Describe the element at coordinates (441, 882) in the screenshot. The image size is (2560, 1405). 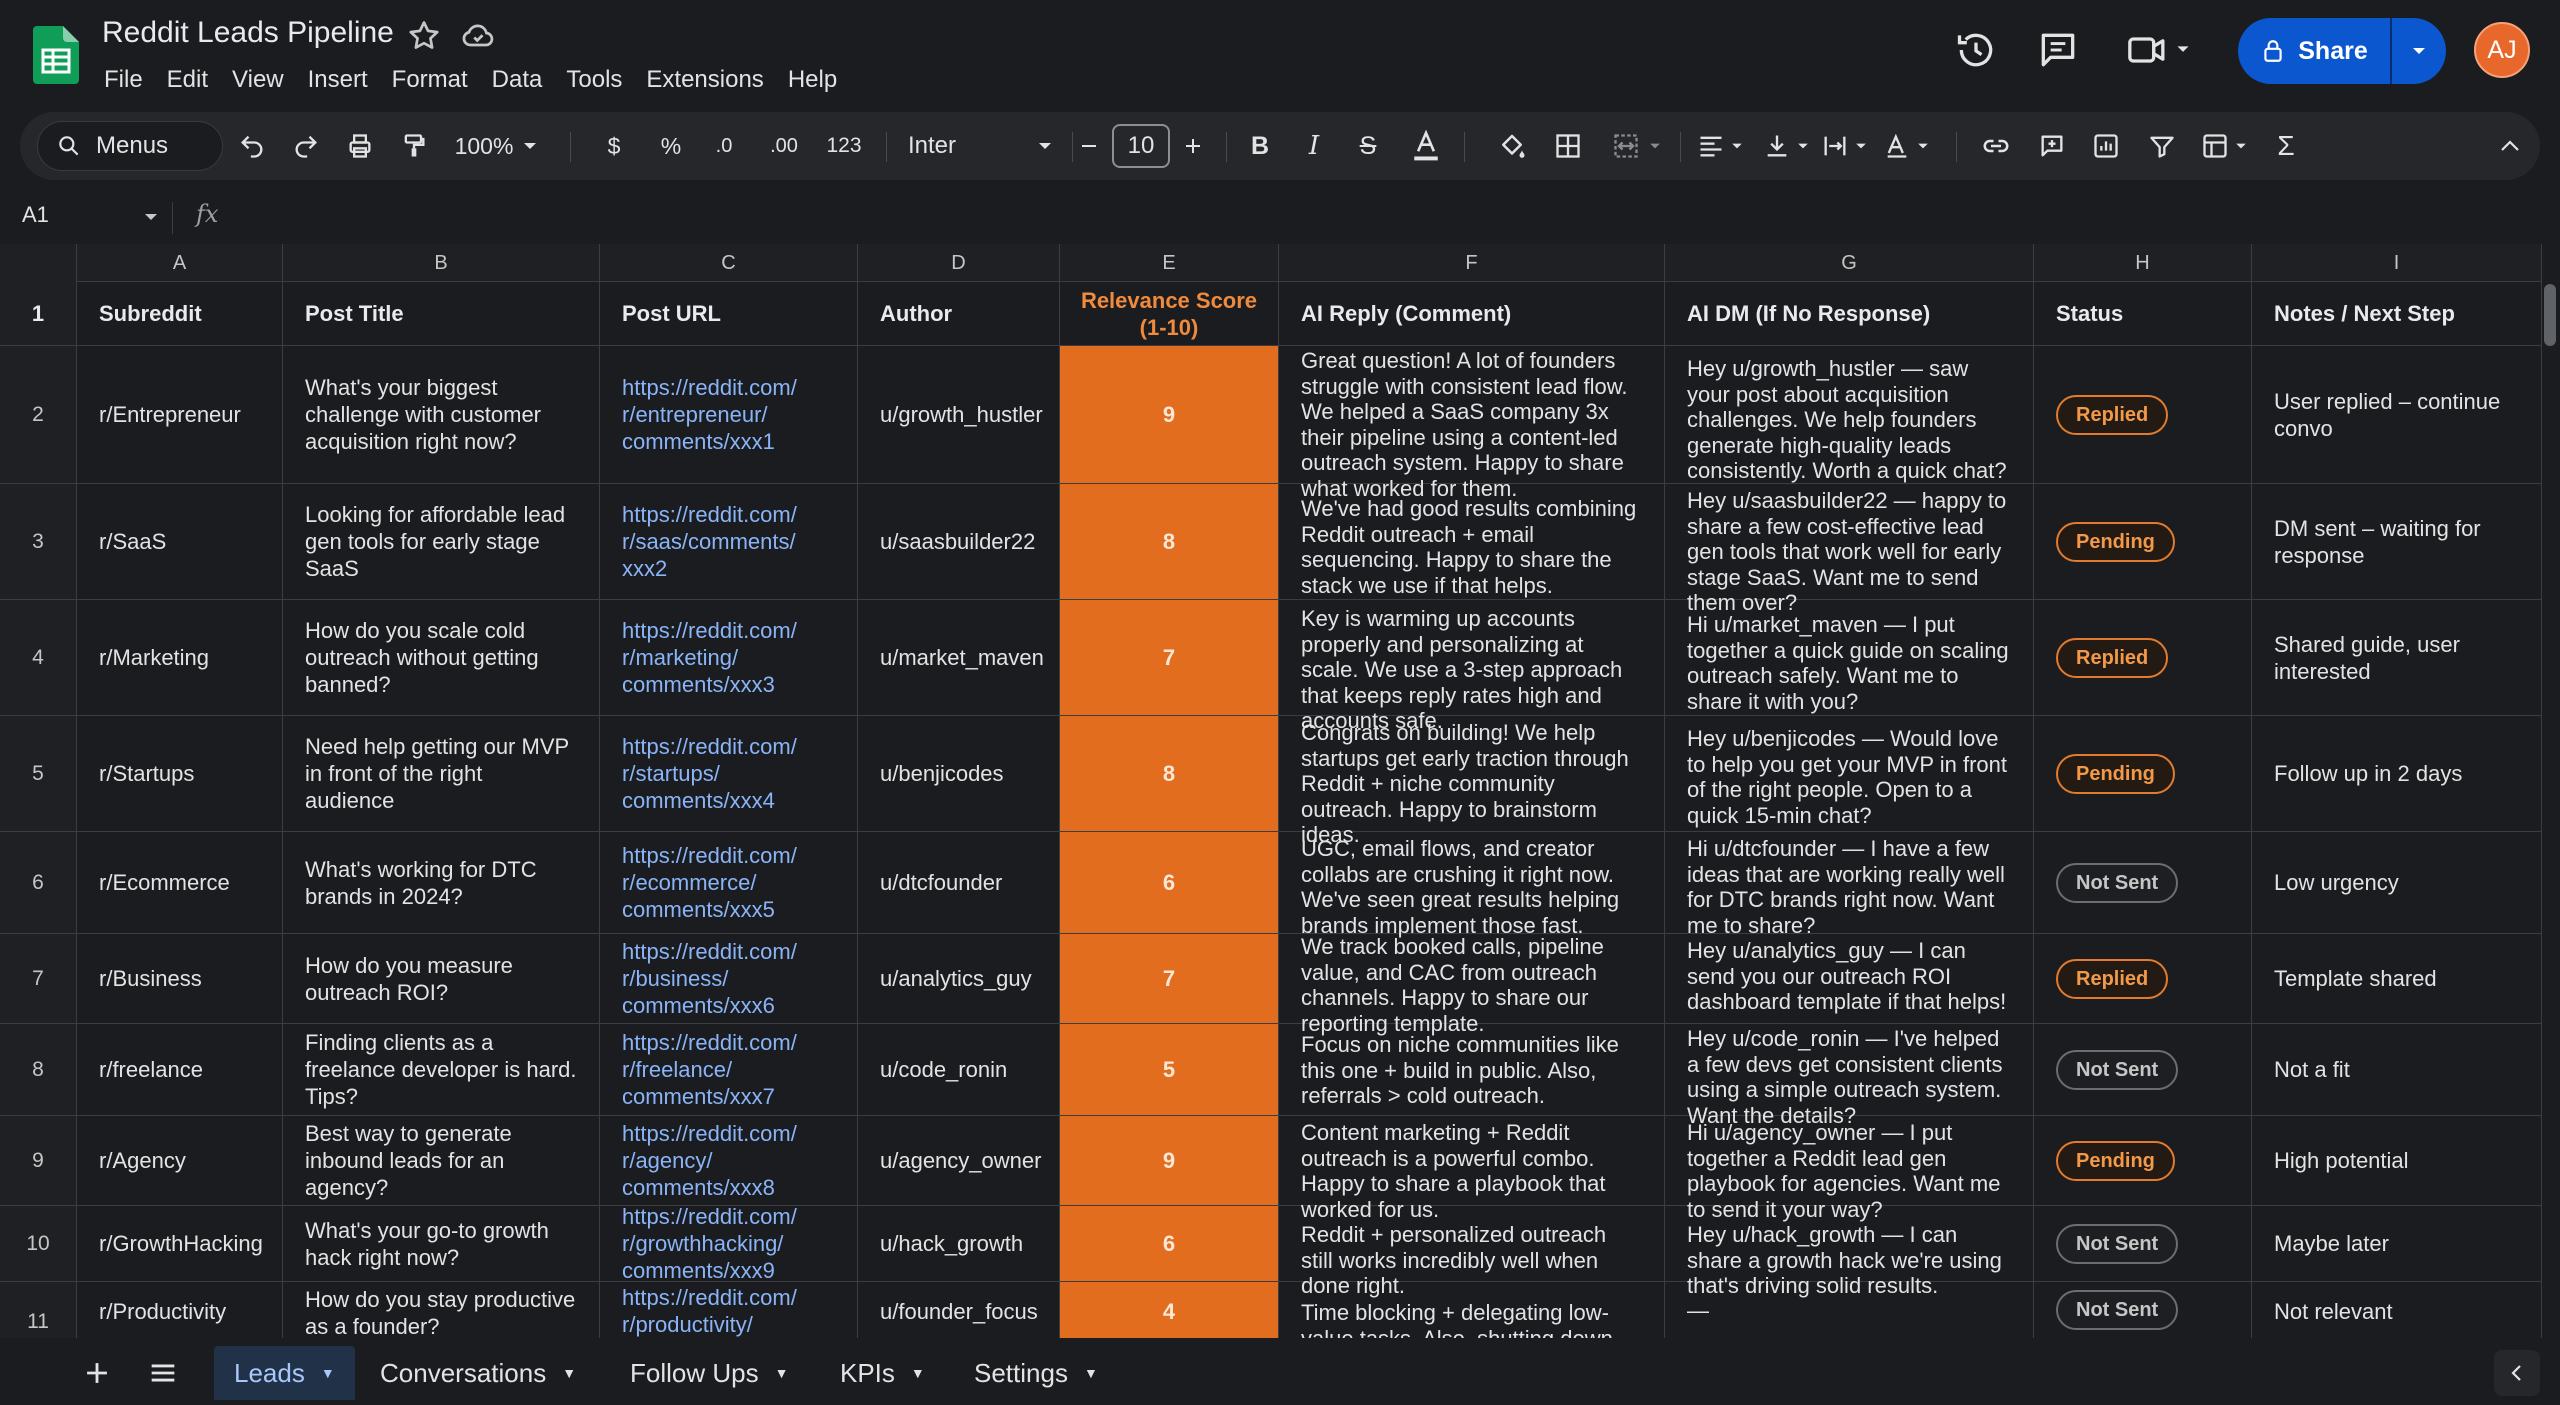
I see `post-title-cell: What's working for DTC brands in 2024?` at that location.